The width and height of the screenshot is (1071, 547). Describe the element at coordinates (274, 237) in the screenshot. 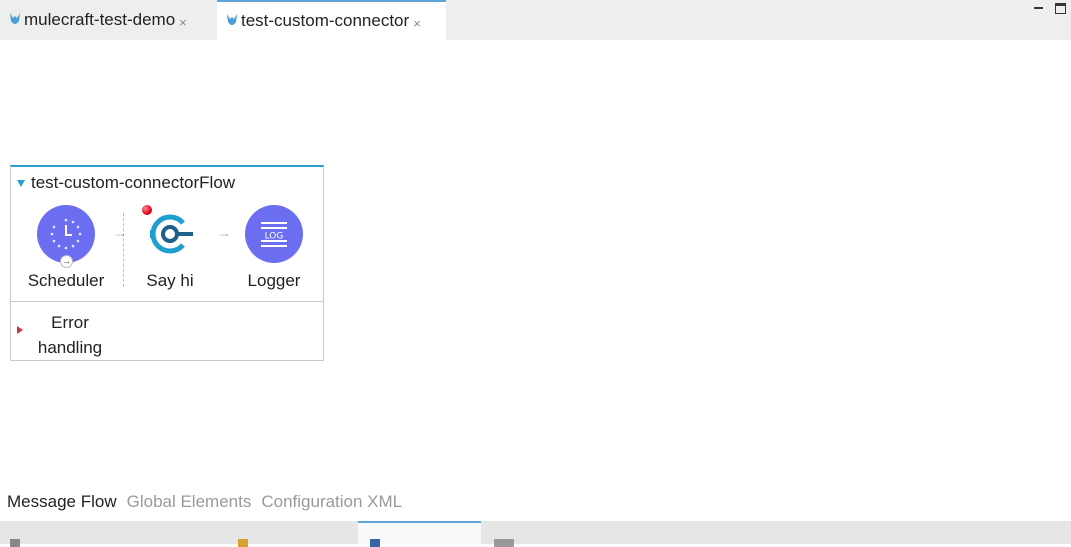

I see `svg-text: LOG` at that location.